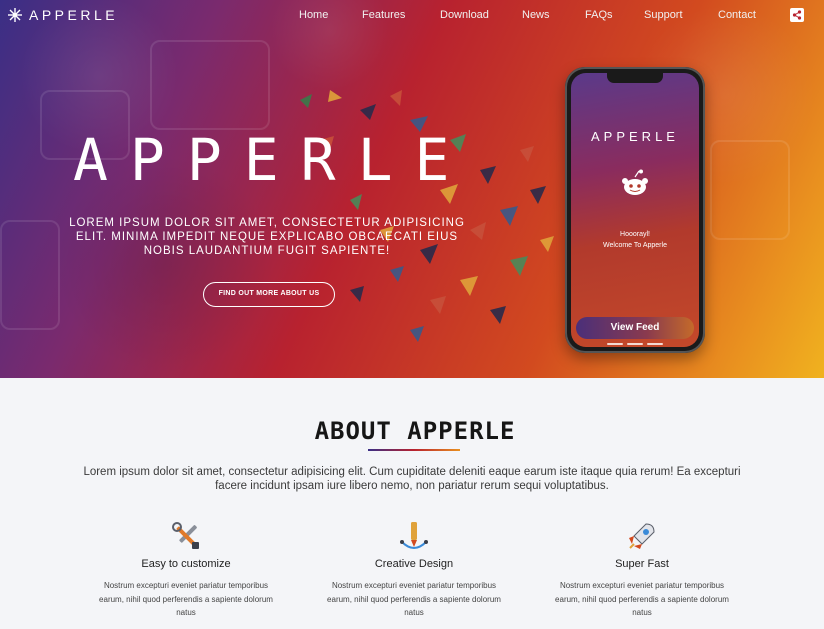  I want to click on nav-link-support: Support, so click(663, 15).